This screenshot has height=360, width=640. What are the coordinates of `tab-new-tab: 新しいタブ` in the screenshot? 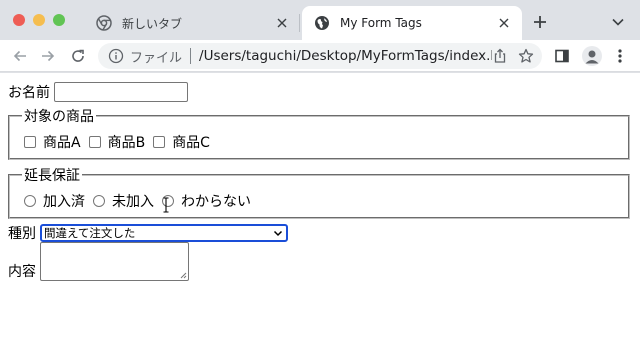 It's located at (192, 23).